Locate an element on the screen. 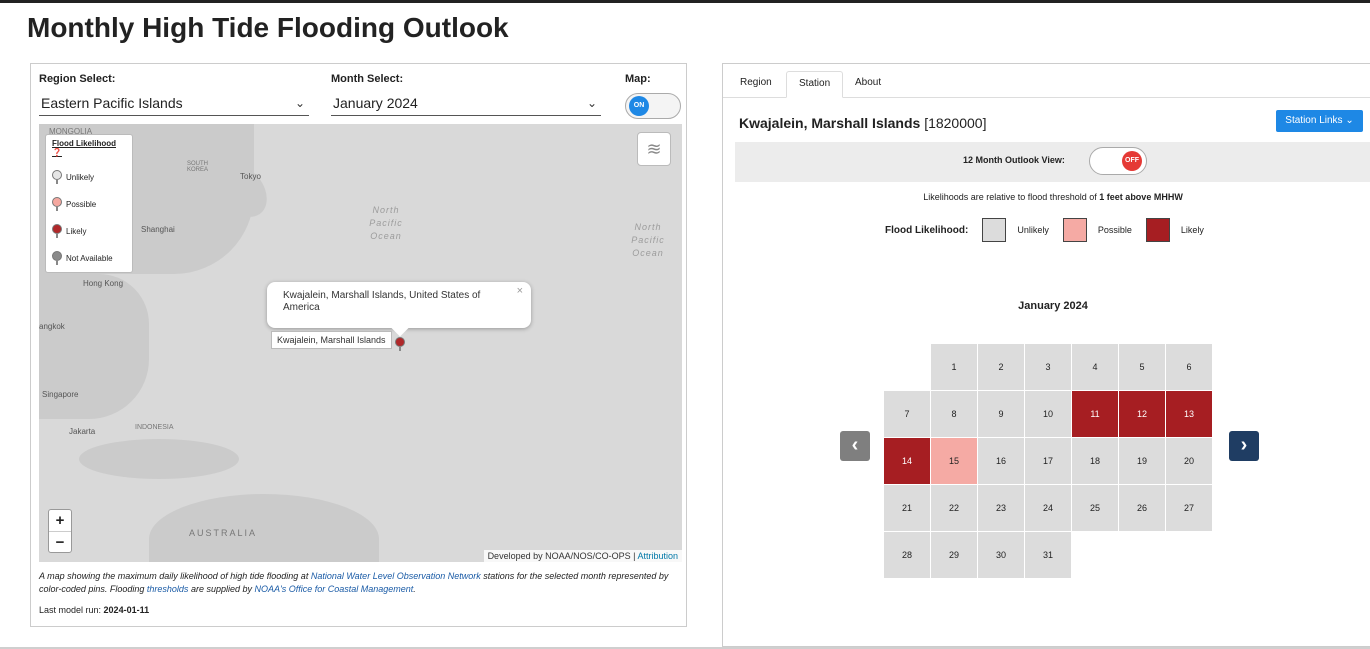 The width and height of the screenshot is (1370, 649). map-label-shanghai: Shanghai is located at coordinates (158, 229).